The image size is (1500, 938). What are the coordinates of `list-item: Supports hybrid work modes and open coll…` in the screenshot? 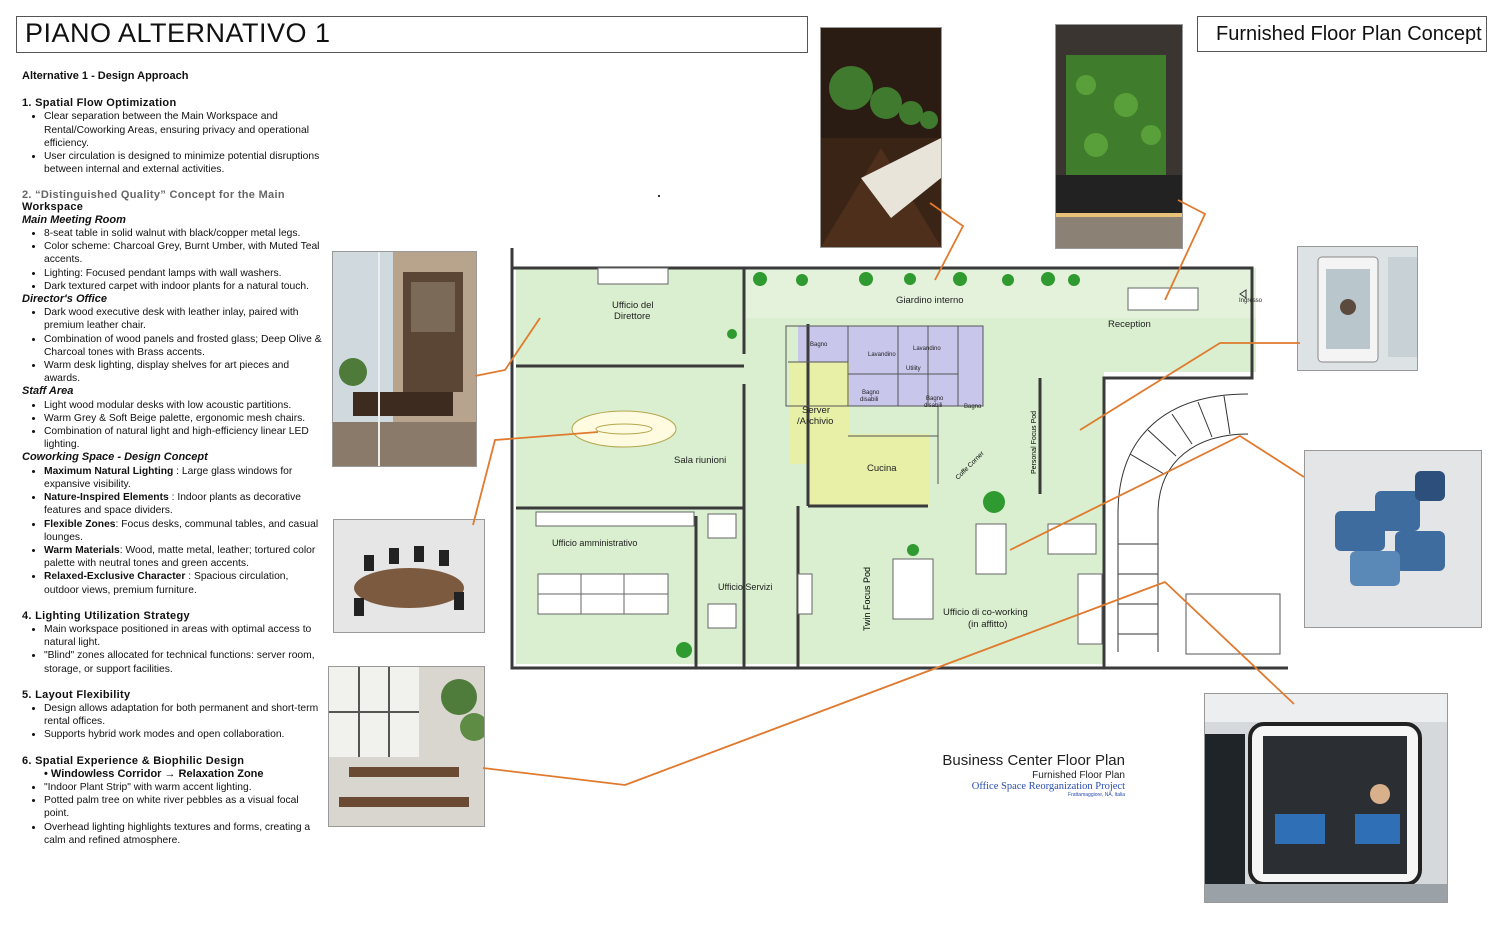 It's located at (183, 734).